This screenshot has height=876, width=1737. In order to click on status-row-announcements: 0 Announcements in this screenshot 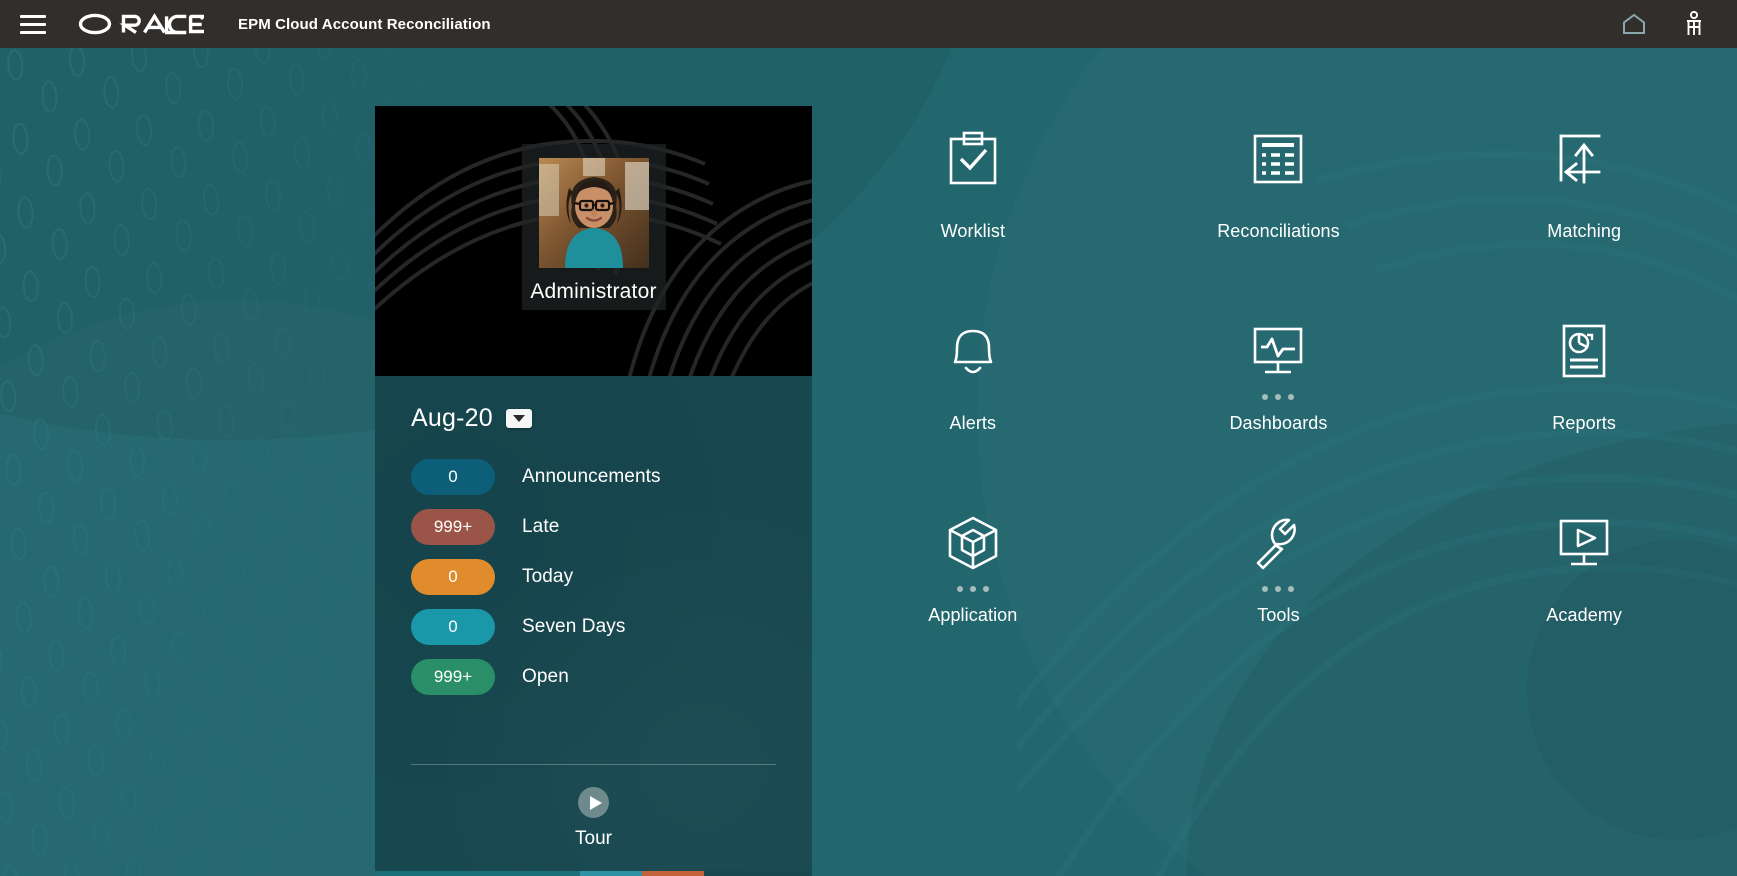, I will do `click(593, 477)`.